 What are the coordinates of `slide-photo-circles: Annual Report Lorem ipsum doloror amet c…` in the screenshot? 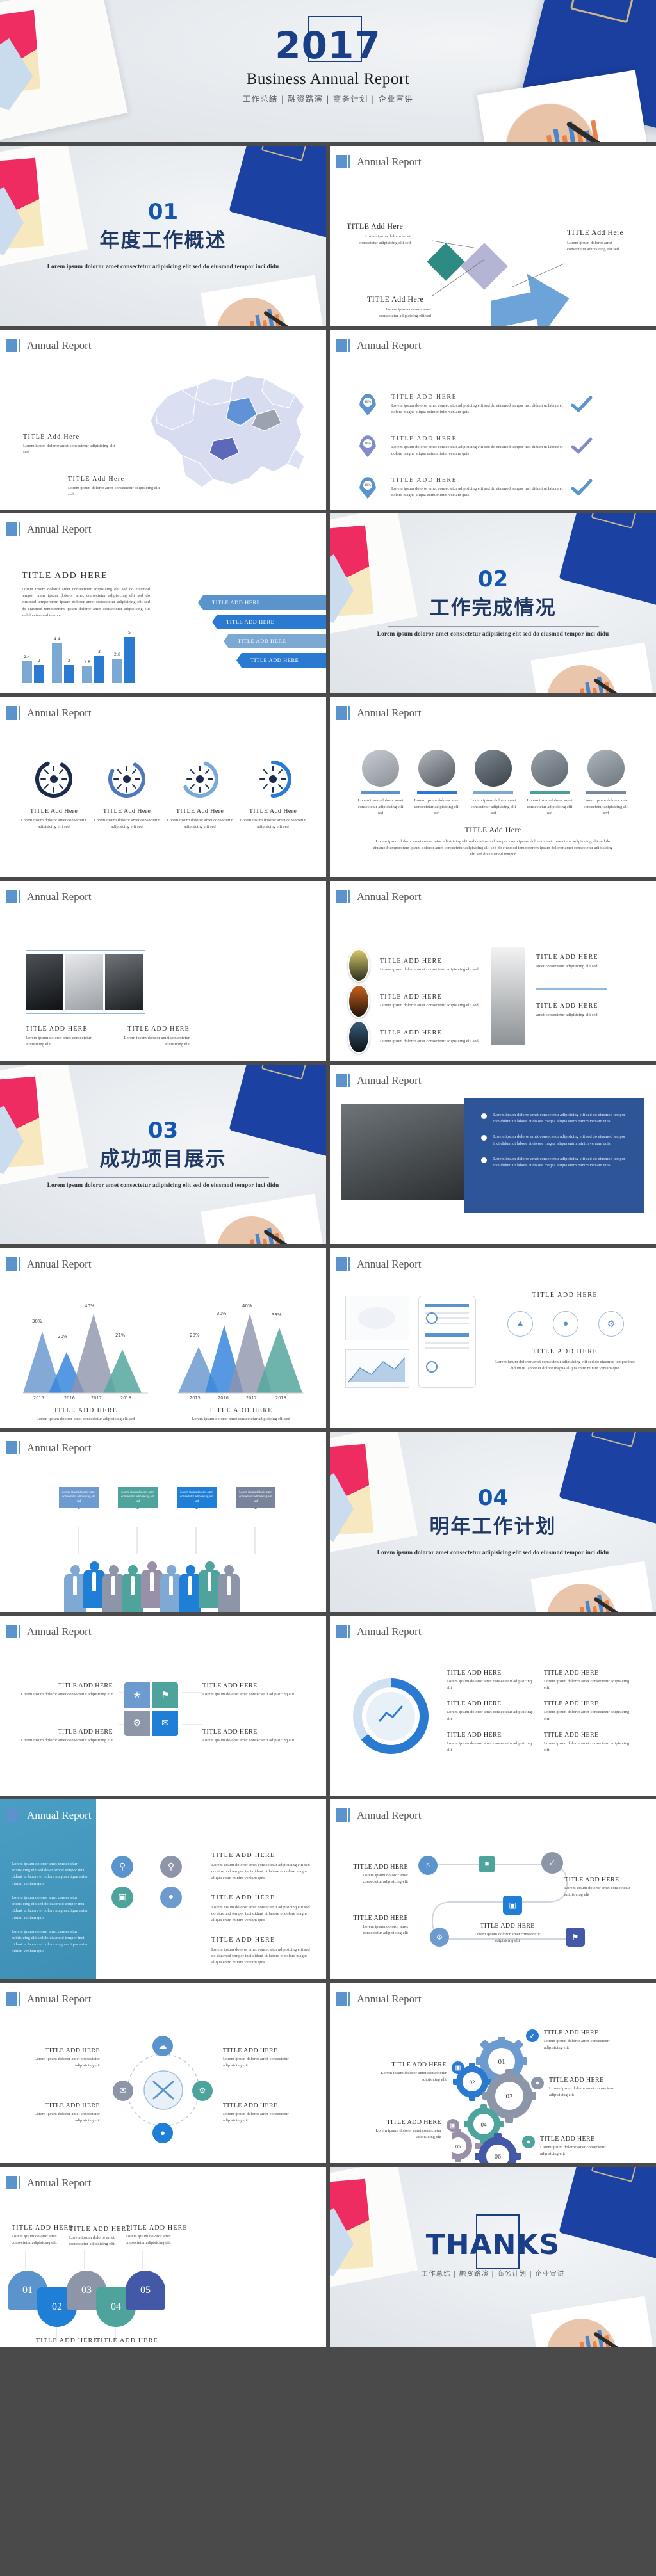 It's located at (493, 787).